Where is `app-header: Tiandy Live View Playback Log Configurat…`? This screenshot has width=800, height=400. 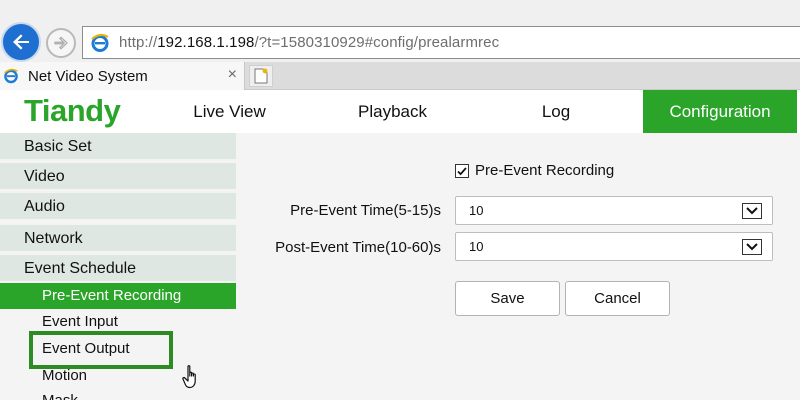
app-header: Tiandy Live View Playback Log Configurat… is located at coordinates (400, 111).